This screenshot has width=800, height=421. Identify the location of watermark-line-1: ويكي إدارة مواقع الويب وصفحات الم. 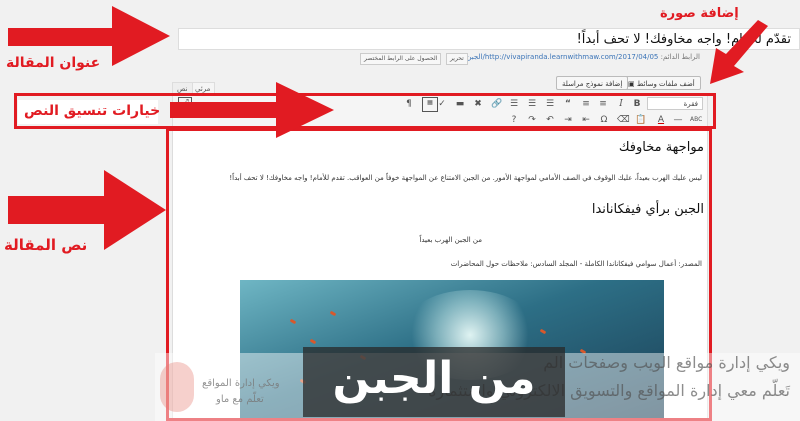
(666, 362).